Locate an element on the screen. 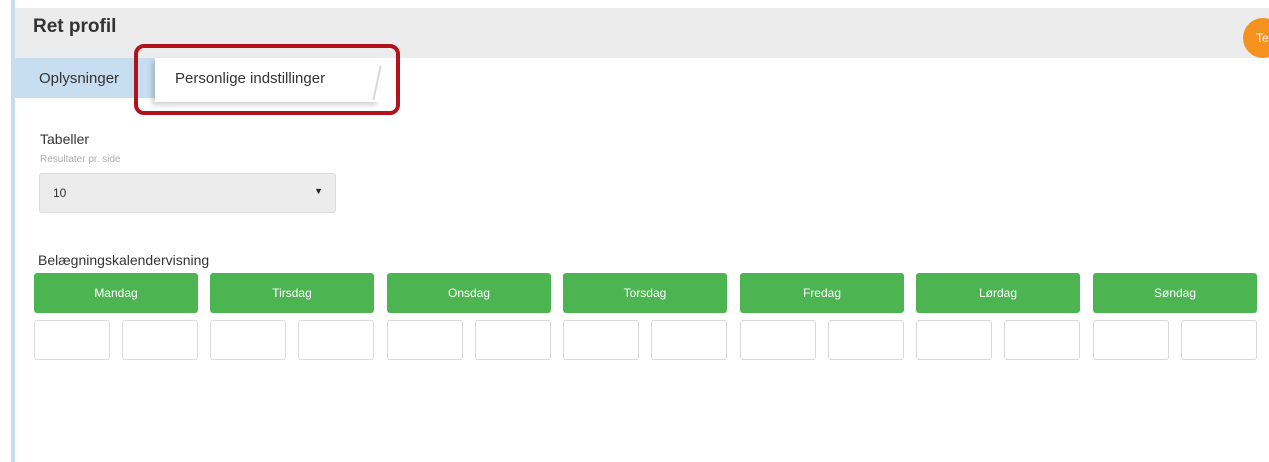  calendar-section-label: Belægningskalendervisning is located at coordinates (124, 260).